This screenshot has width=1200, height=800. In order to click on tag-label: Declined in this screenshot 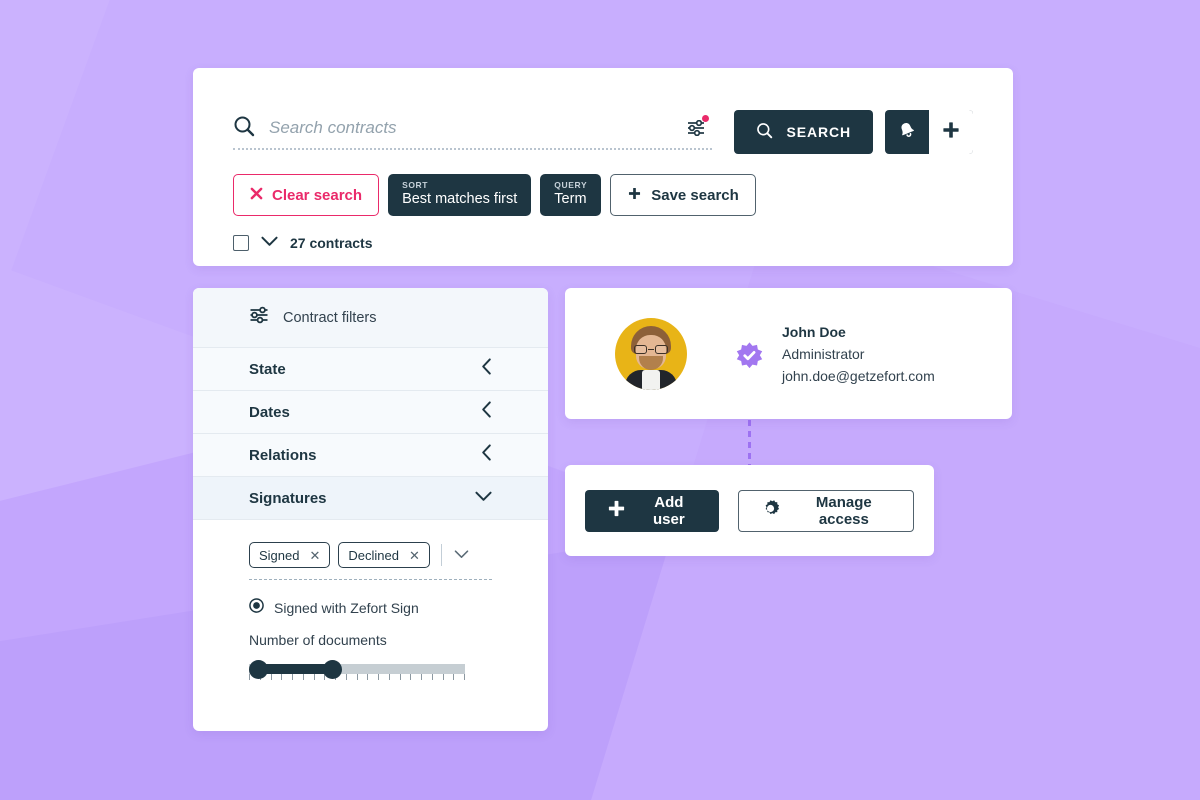, I will do `click(373, 555)`.